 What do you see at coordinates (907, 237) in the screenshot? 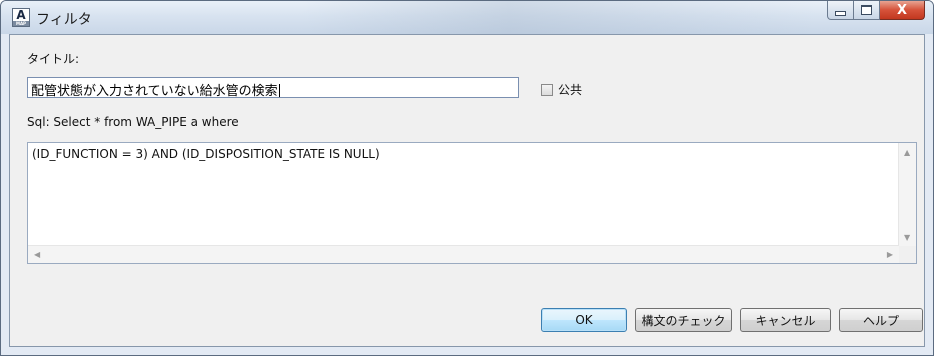
I see `scroll-down-icon: ▼` at bounding box center [907, 237].